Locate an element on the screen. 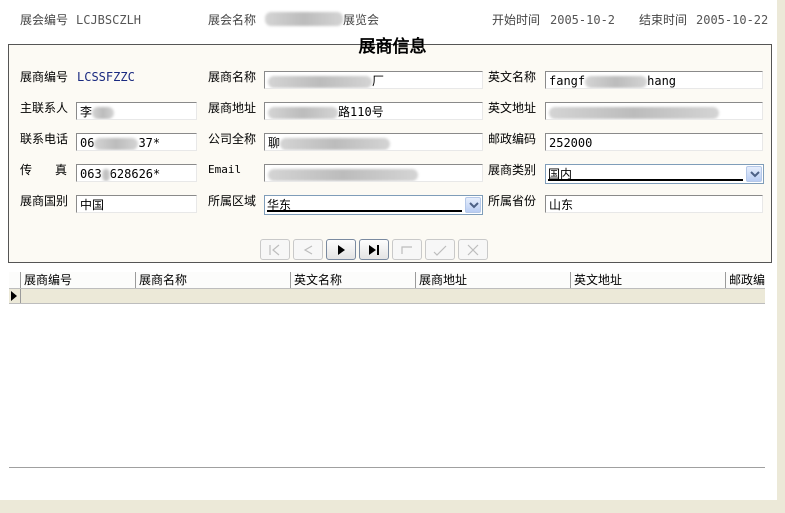 The width and height of the screenshot is (785, 513). contact-field: 李 is located at coordinates (136, 111).